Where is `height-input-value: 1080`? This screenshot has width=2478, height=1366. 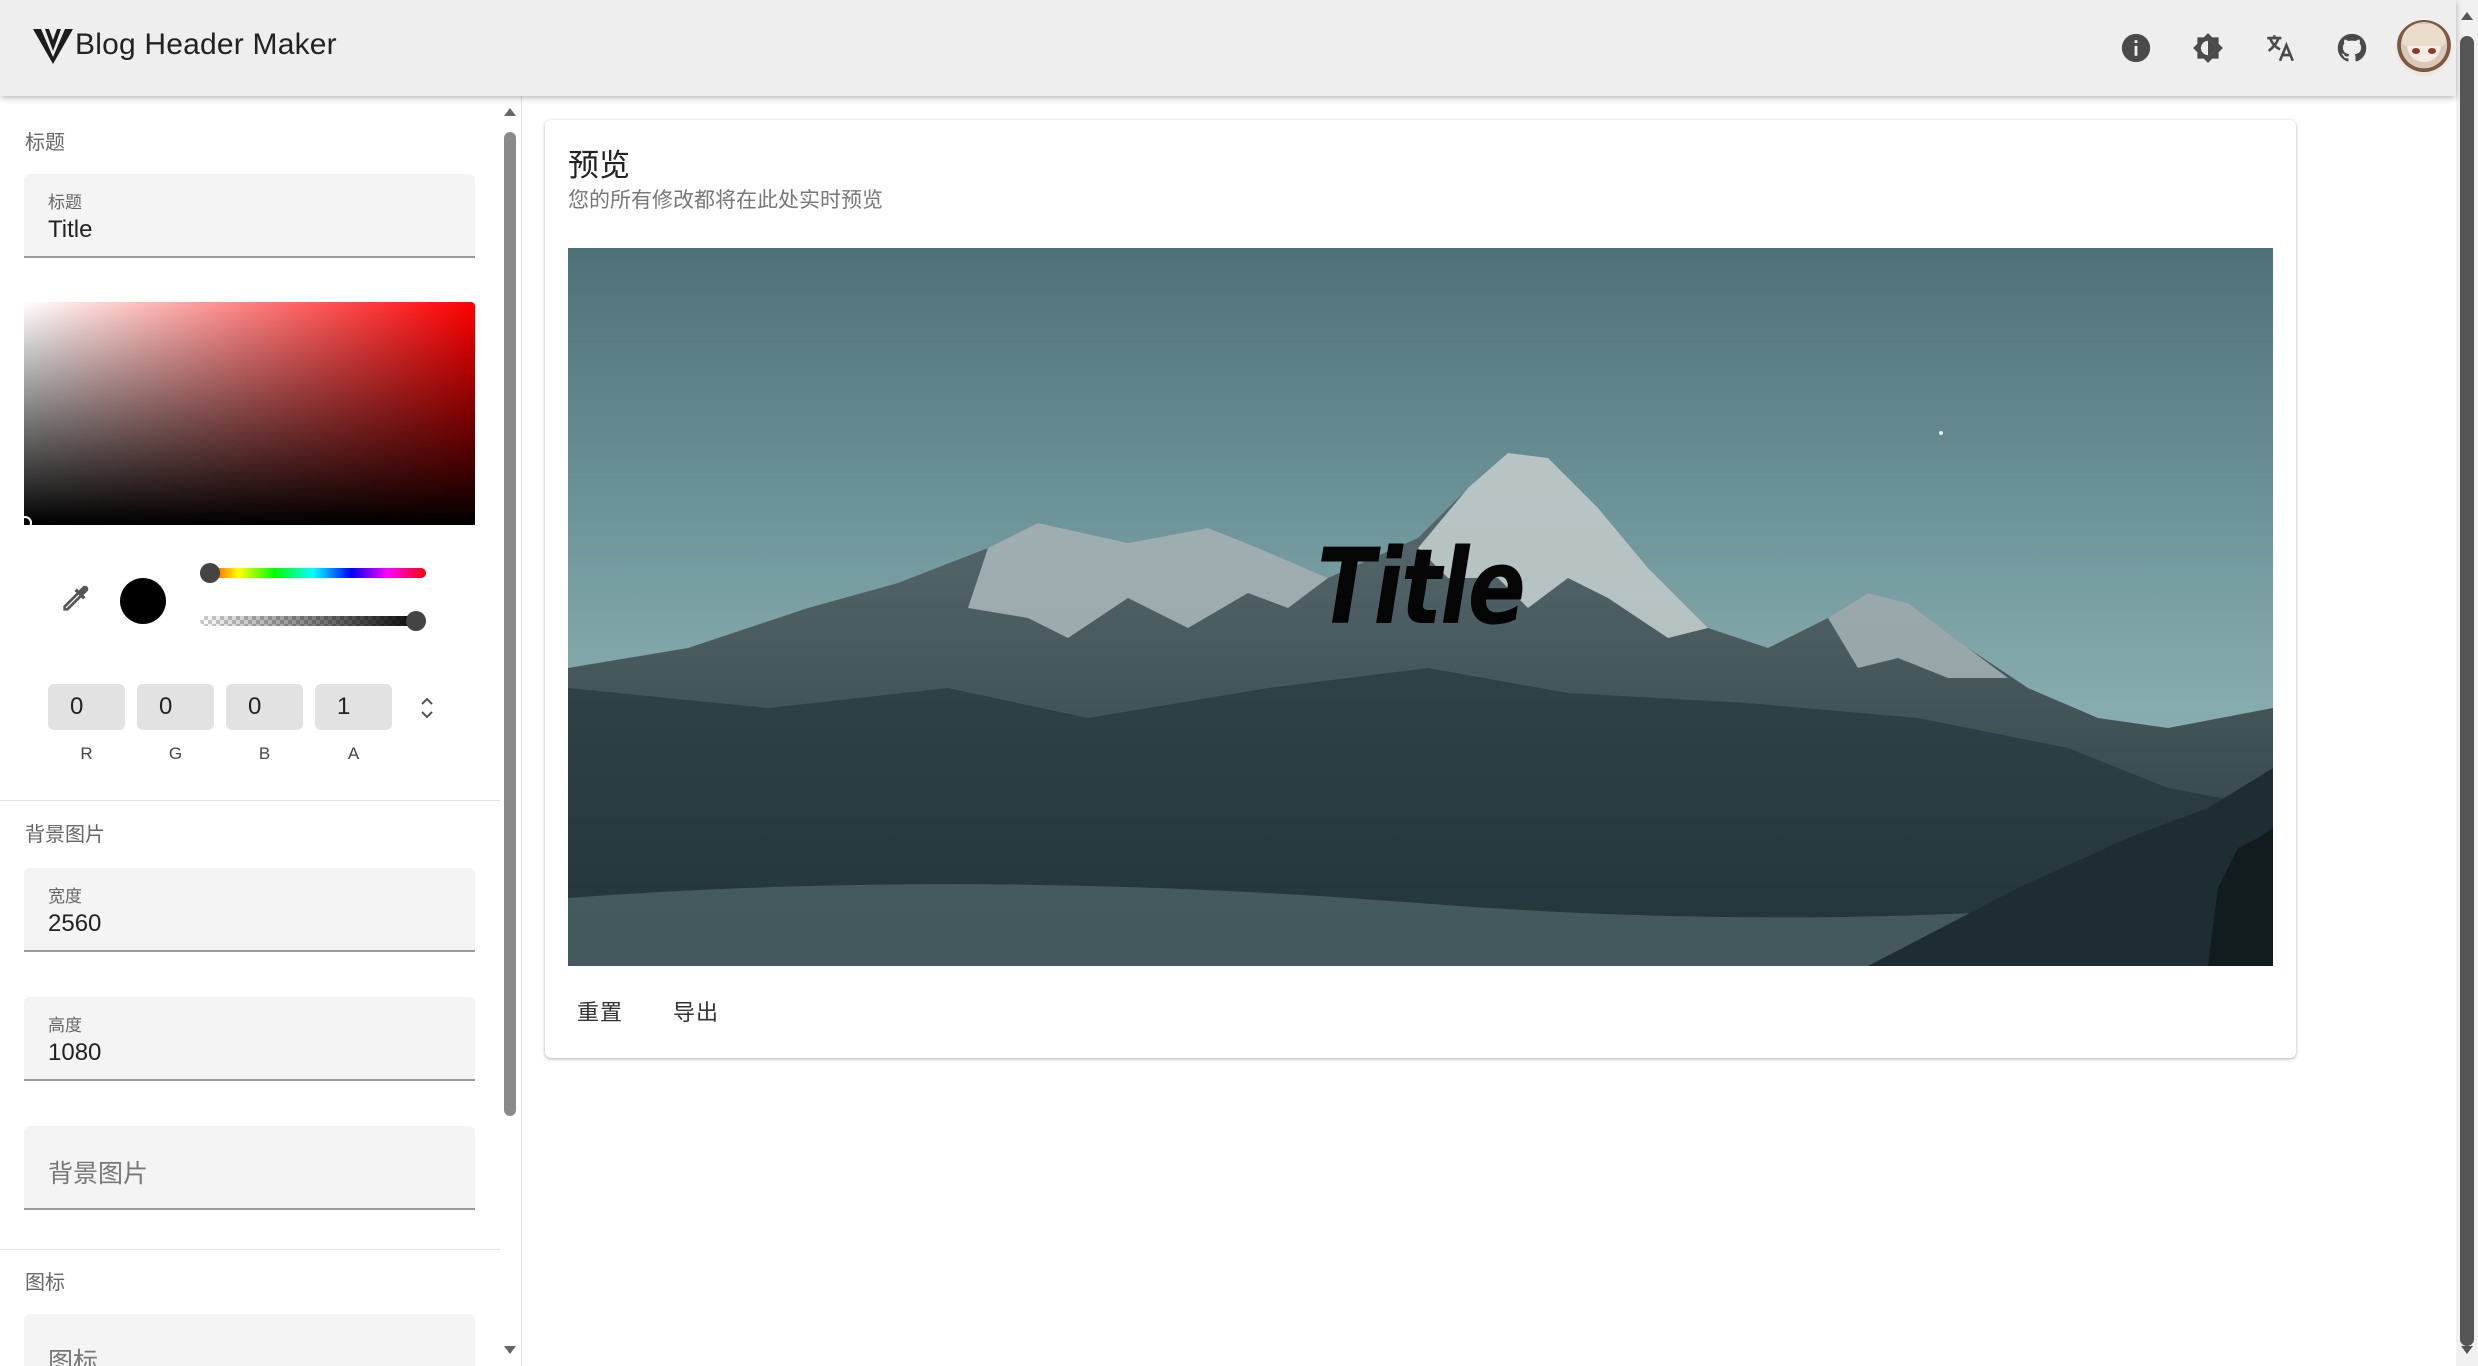
height-input-value: 1080 is located at coordinates (74, 1053).